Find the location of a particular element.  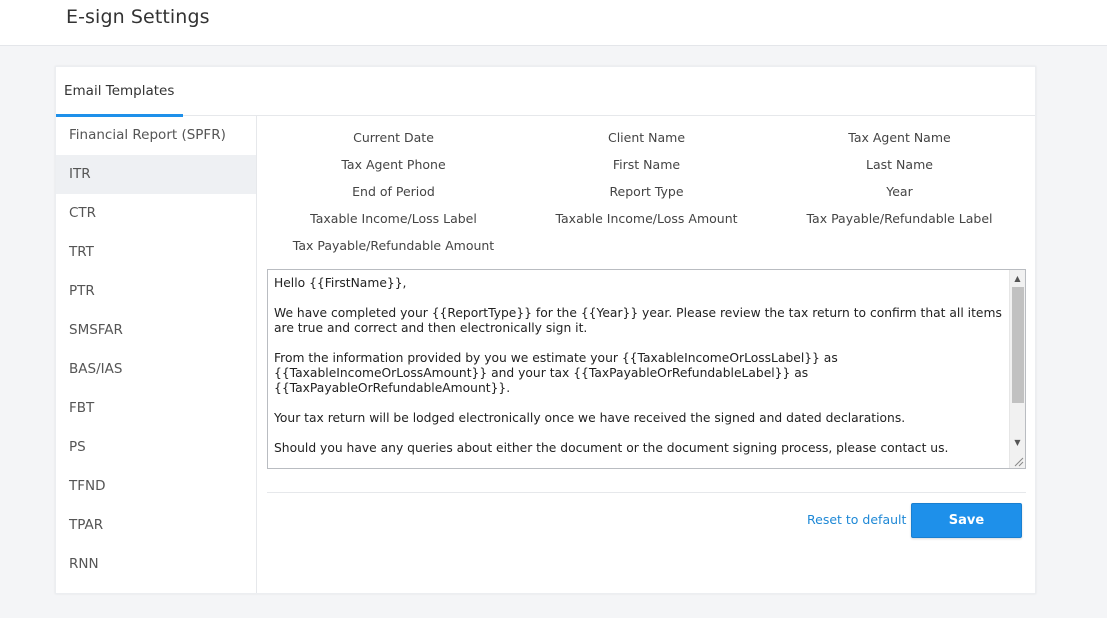

scroll-up-icon: ▲ is located at coordinates (1017, 279).